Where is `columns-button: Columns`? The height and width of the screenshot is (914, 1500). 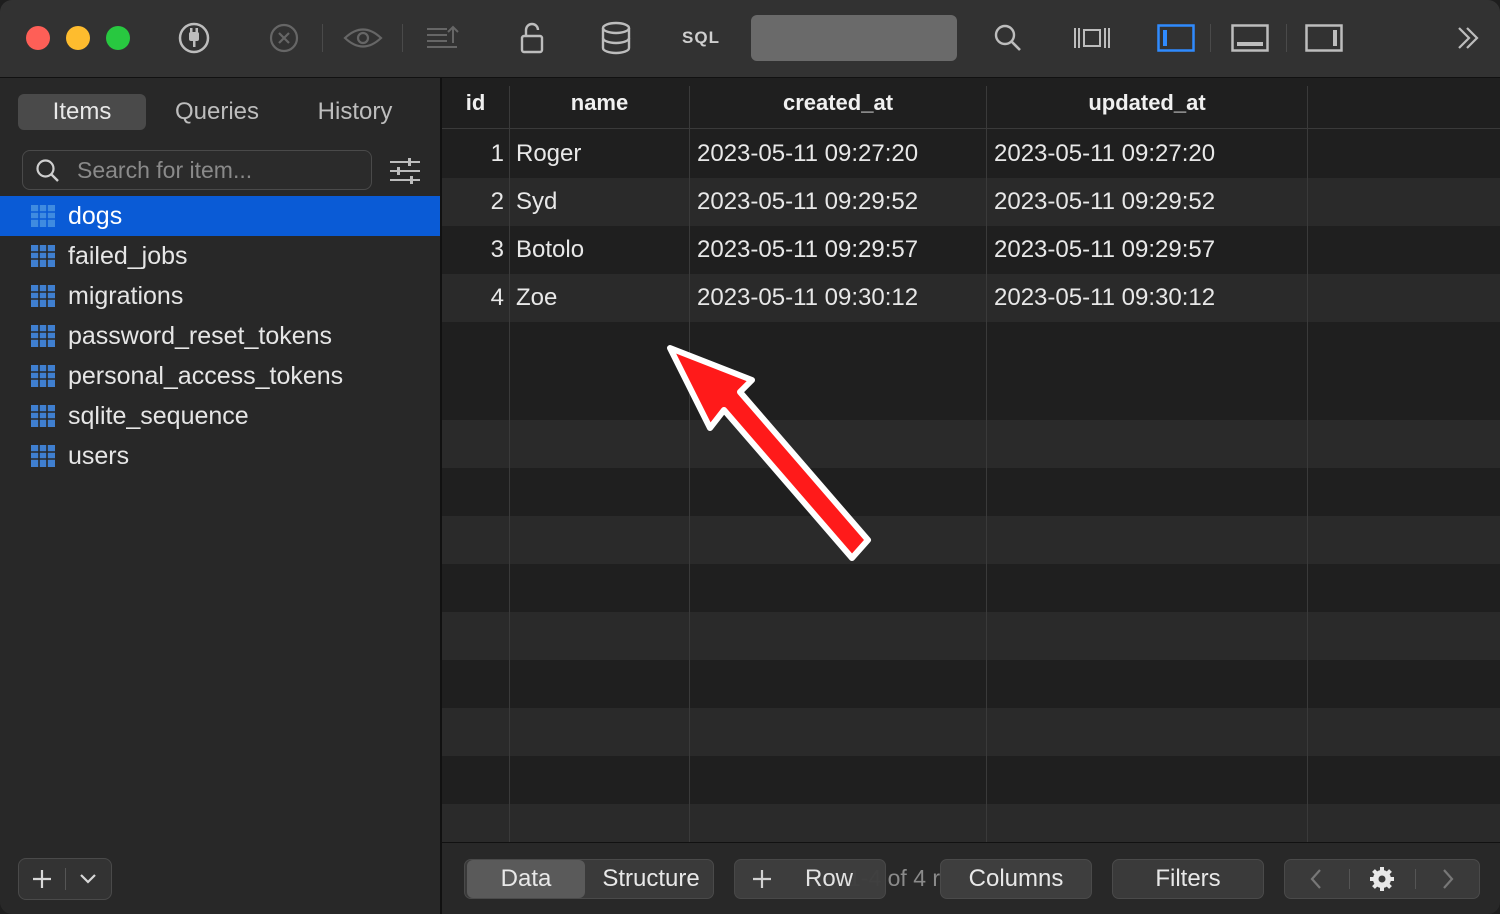
columns-button: Columns is located at coordinates (1016, 879).